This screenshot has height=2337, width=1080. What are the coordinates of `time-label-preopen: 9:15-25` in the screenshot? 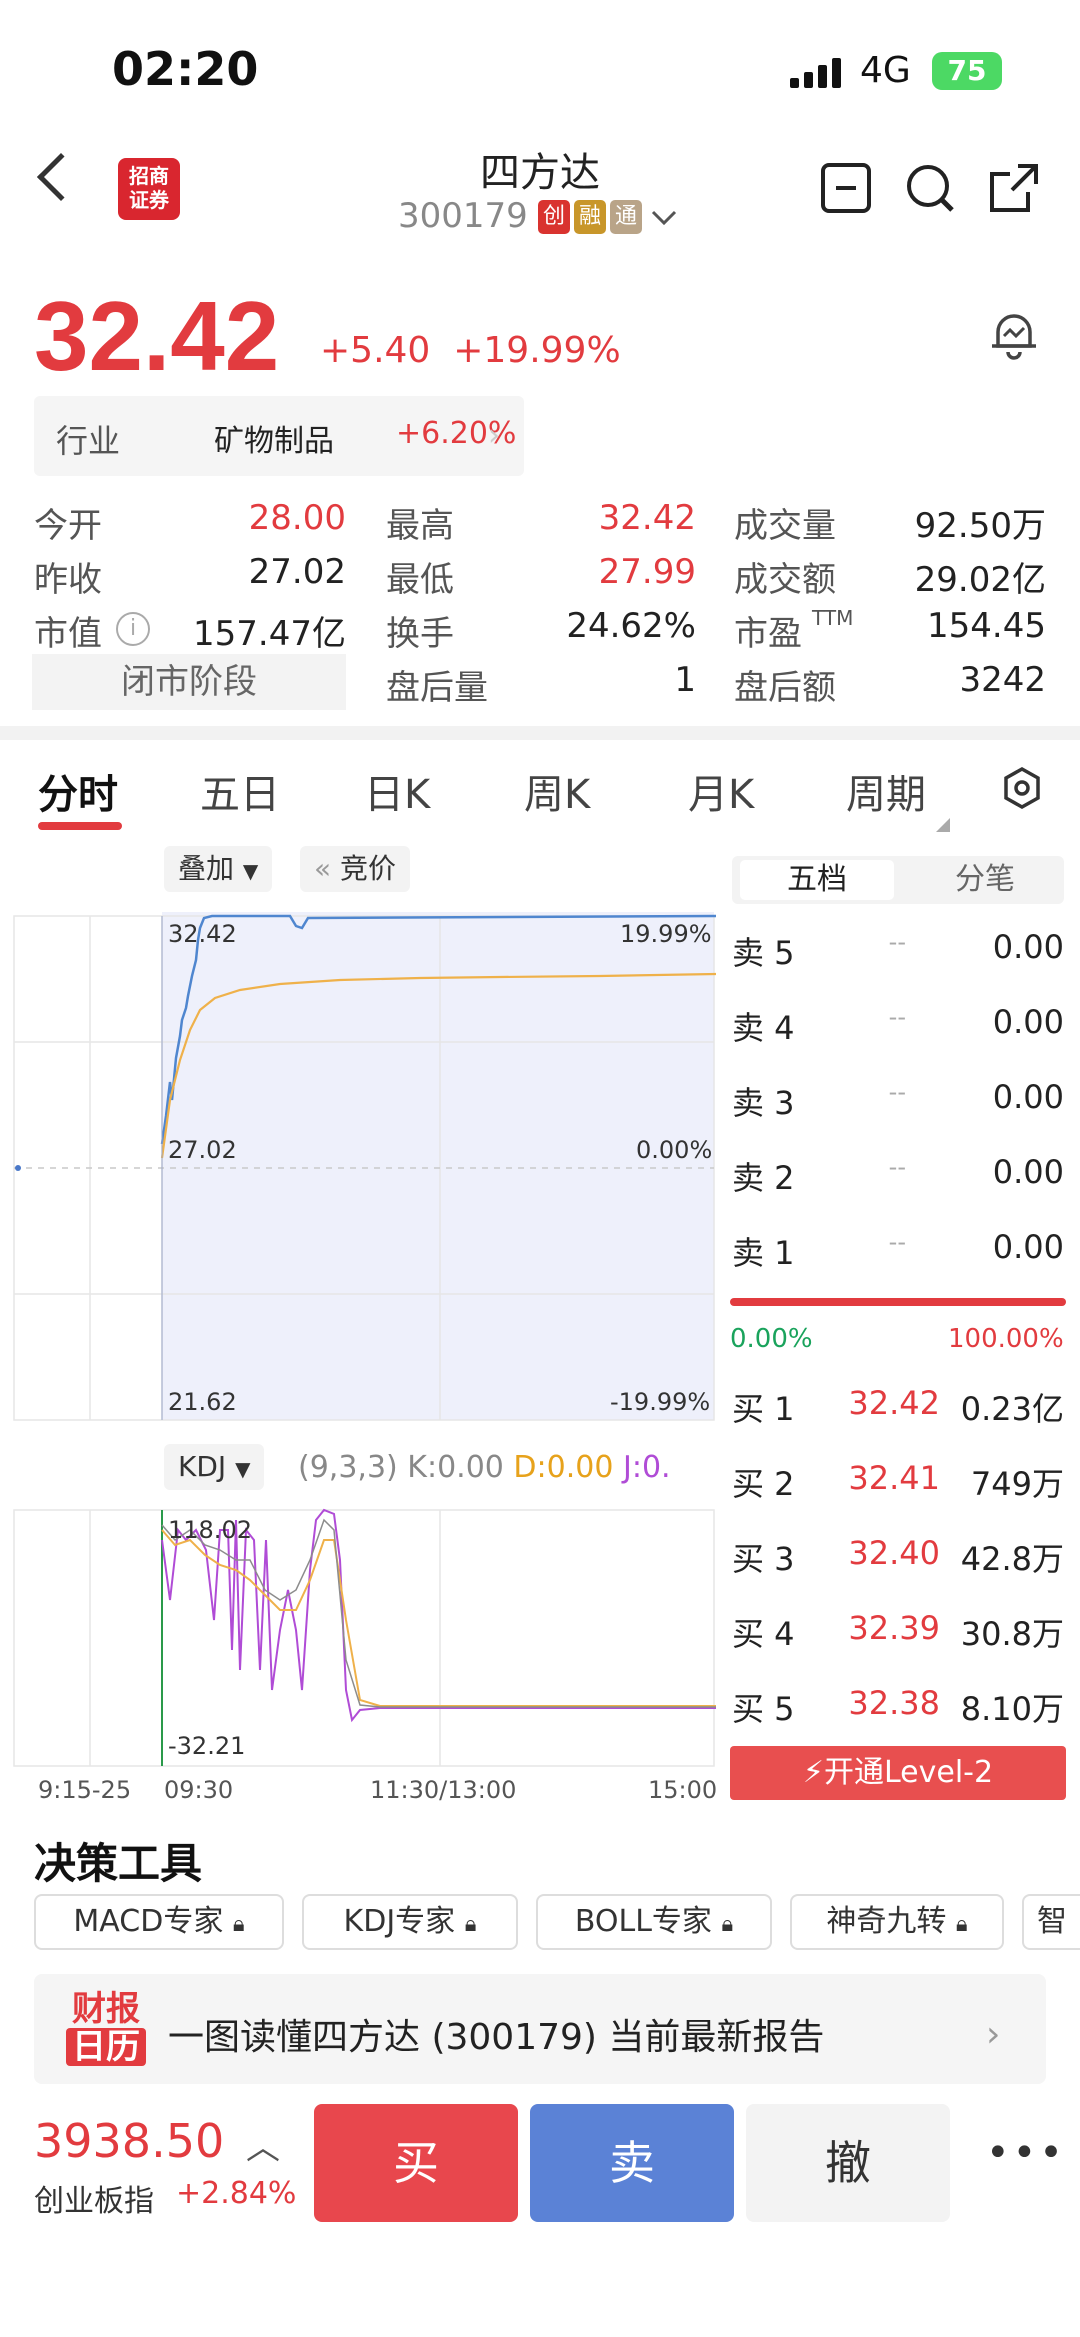 It's located at (85, 1790).